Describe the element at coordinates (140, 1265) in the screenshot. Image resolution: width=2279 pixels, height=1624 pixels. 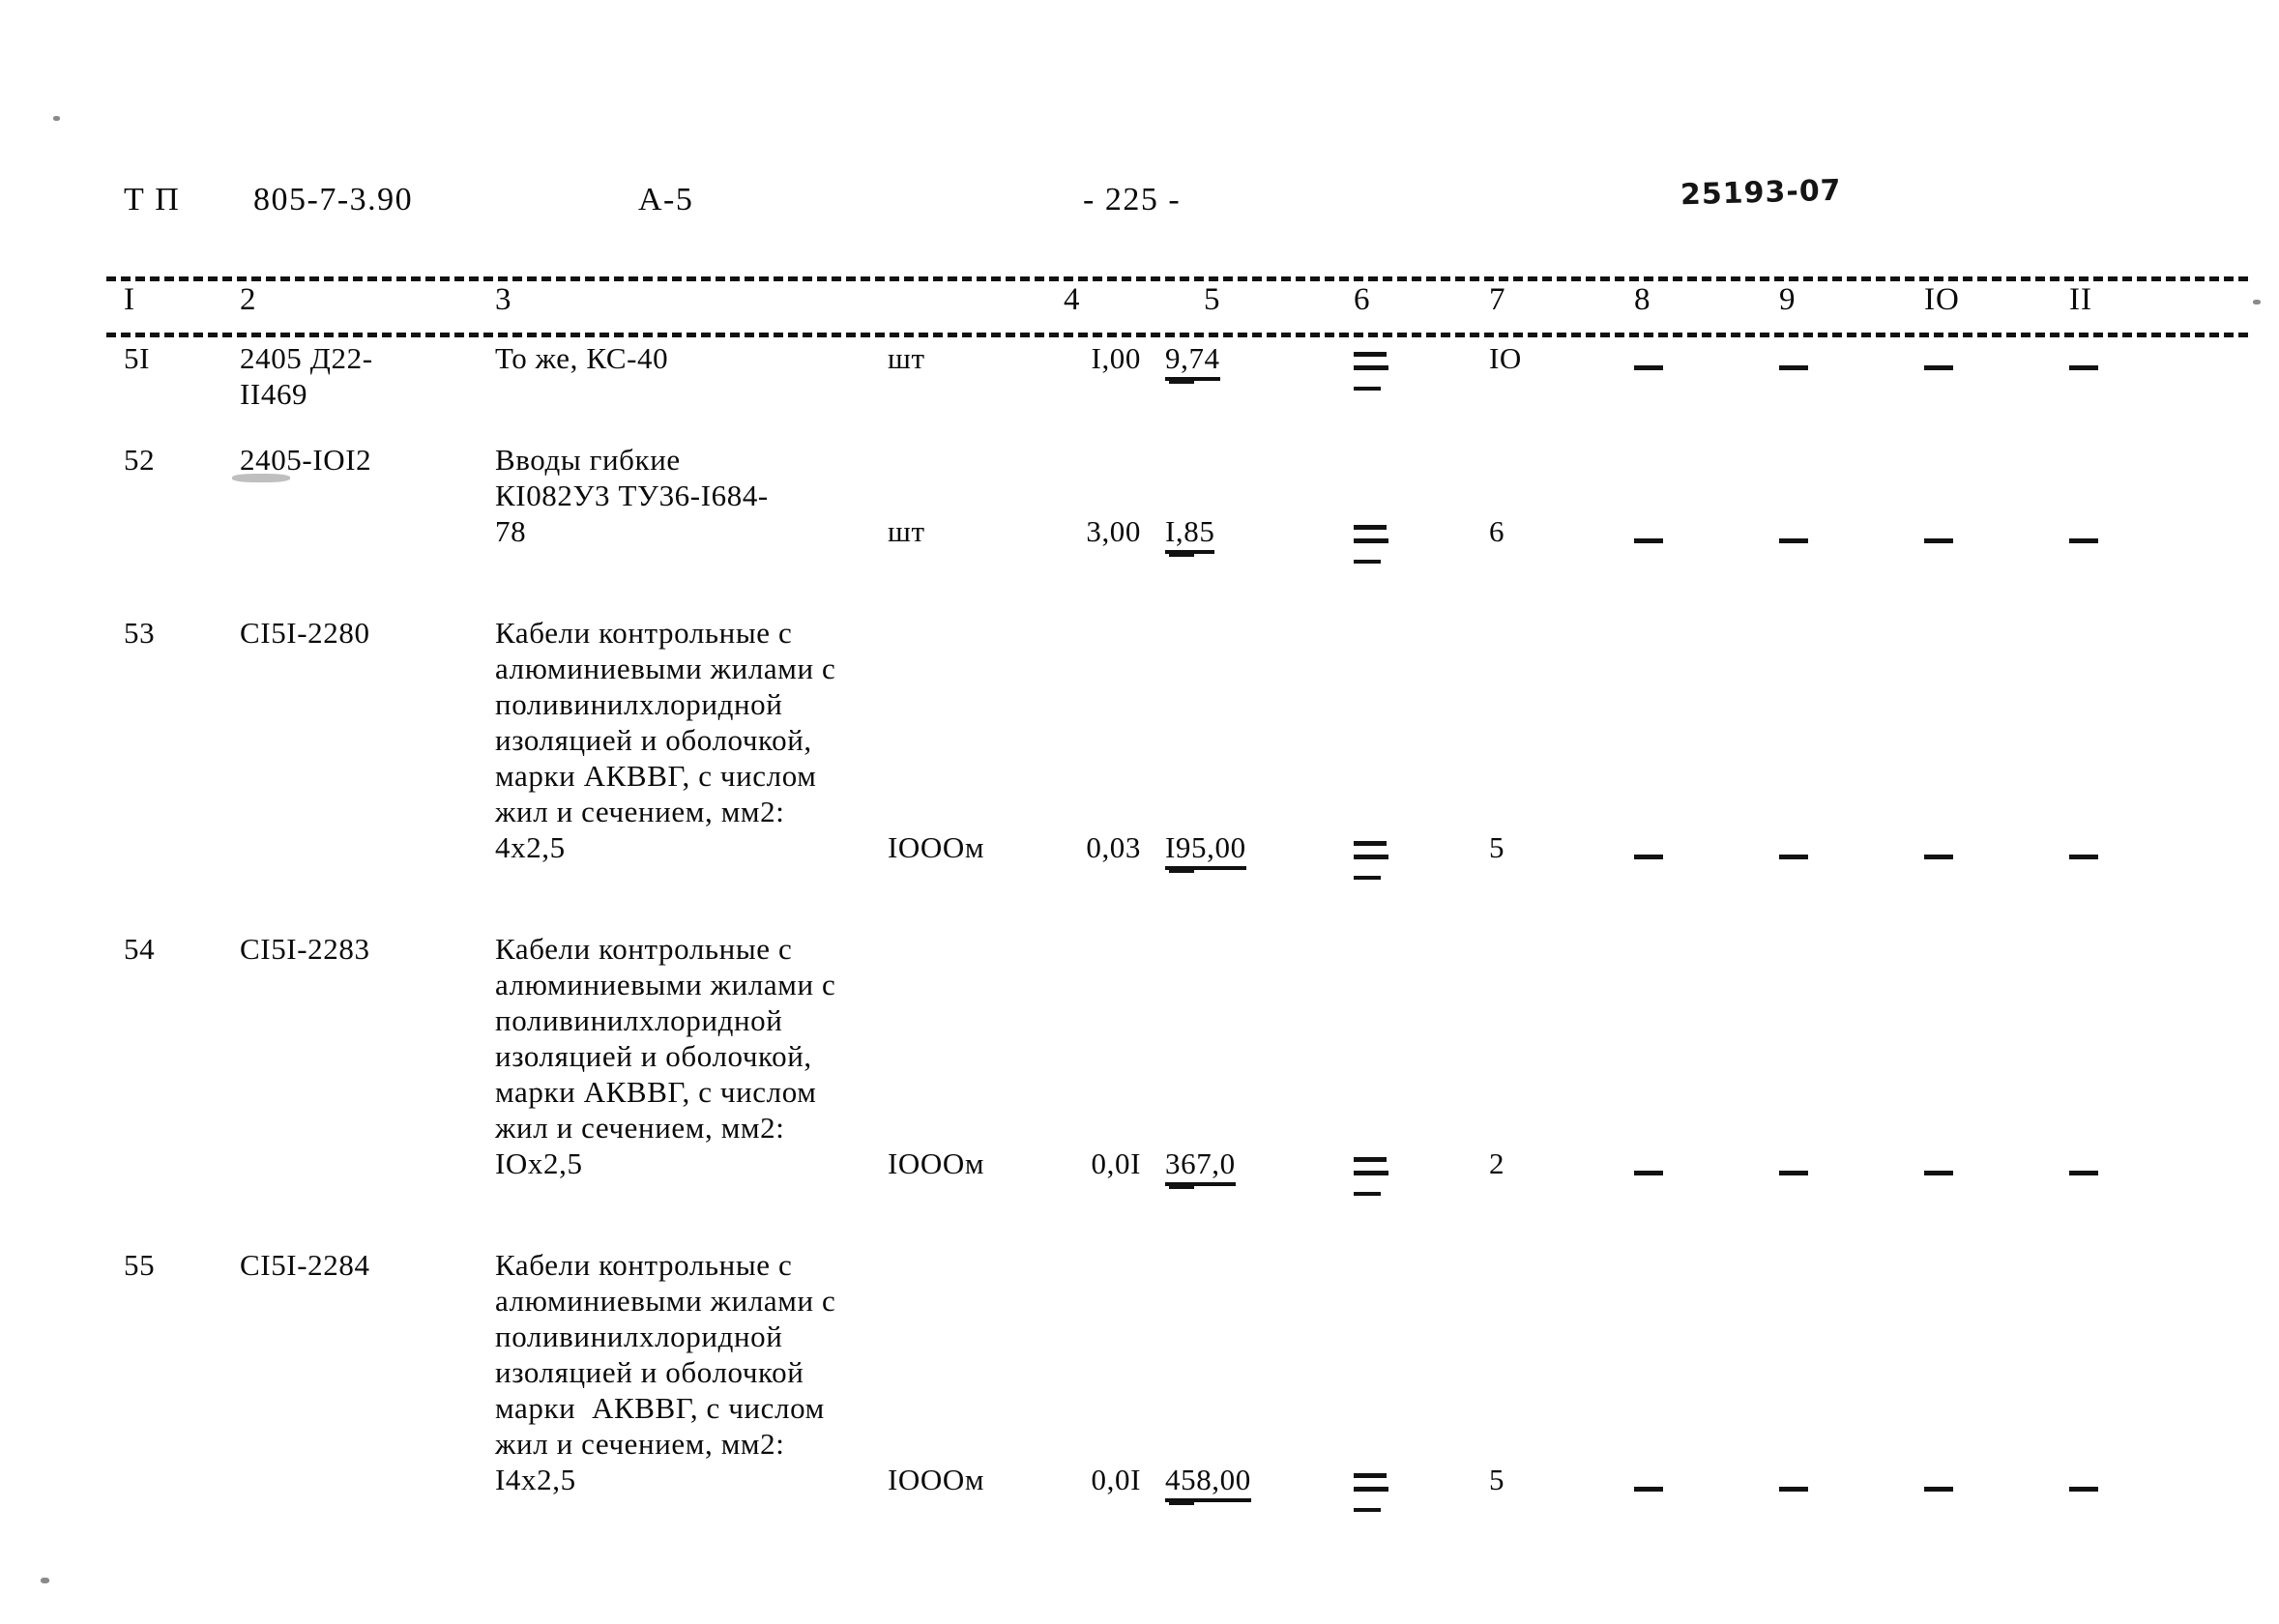
I see `row-number: 55` at that location.